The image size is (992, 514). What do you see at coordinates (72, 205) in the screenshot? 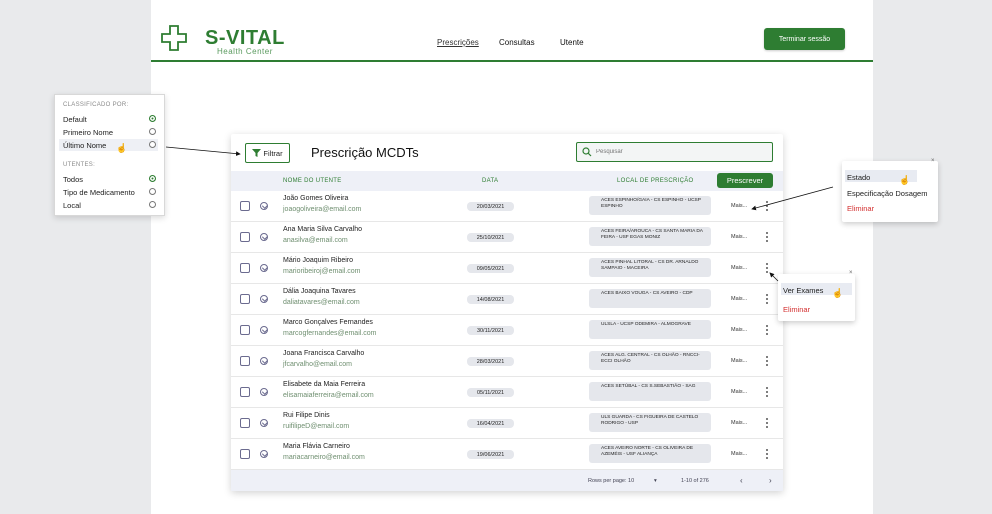
I see `filter-option-local: Local` at bounding box center [72, 205].